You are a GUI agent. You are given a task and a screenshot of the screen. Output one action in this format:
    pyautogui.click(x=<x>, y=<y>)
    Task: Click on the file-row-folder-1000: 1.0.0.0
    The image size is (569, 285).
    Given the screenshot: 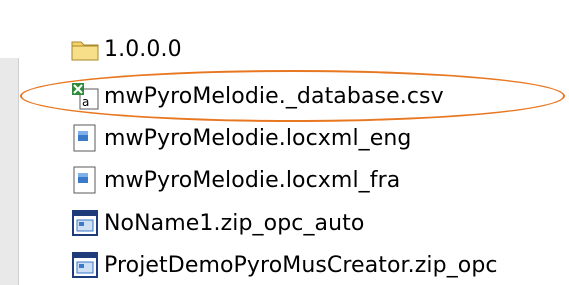 What is the action you would take?
    pyautogui.click(x=126, y=49)
    